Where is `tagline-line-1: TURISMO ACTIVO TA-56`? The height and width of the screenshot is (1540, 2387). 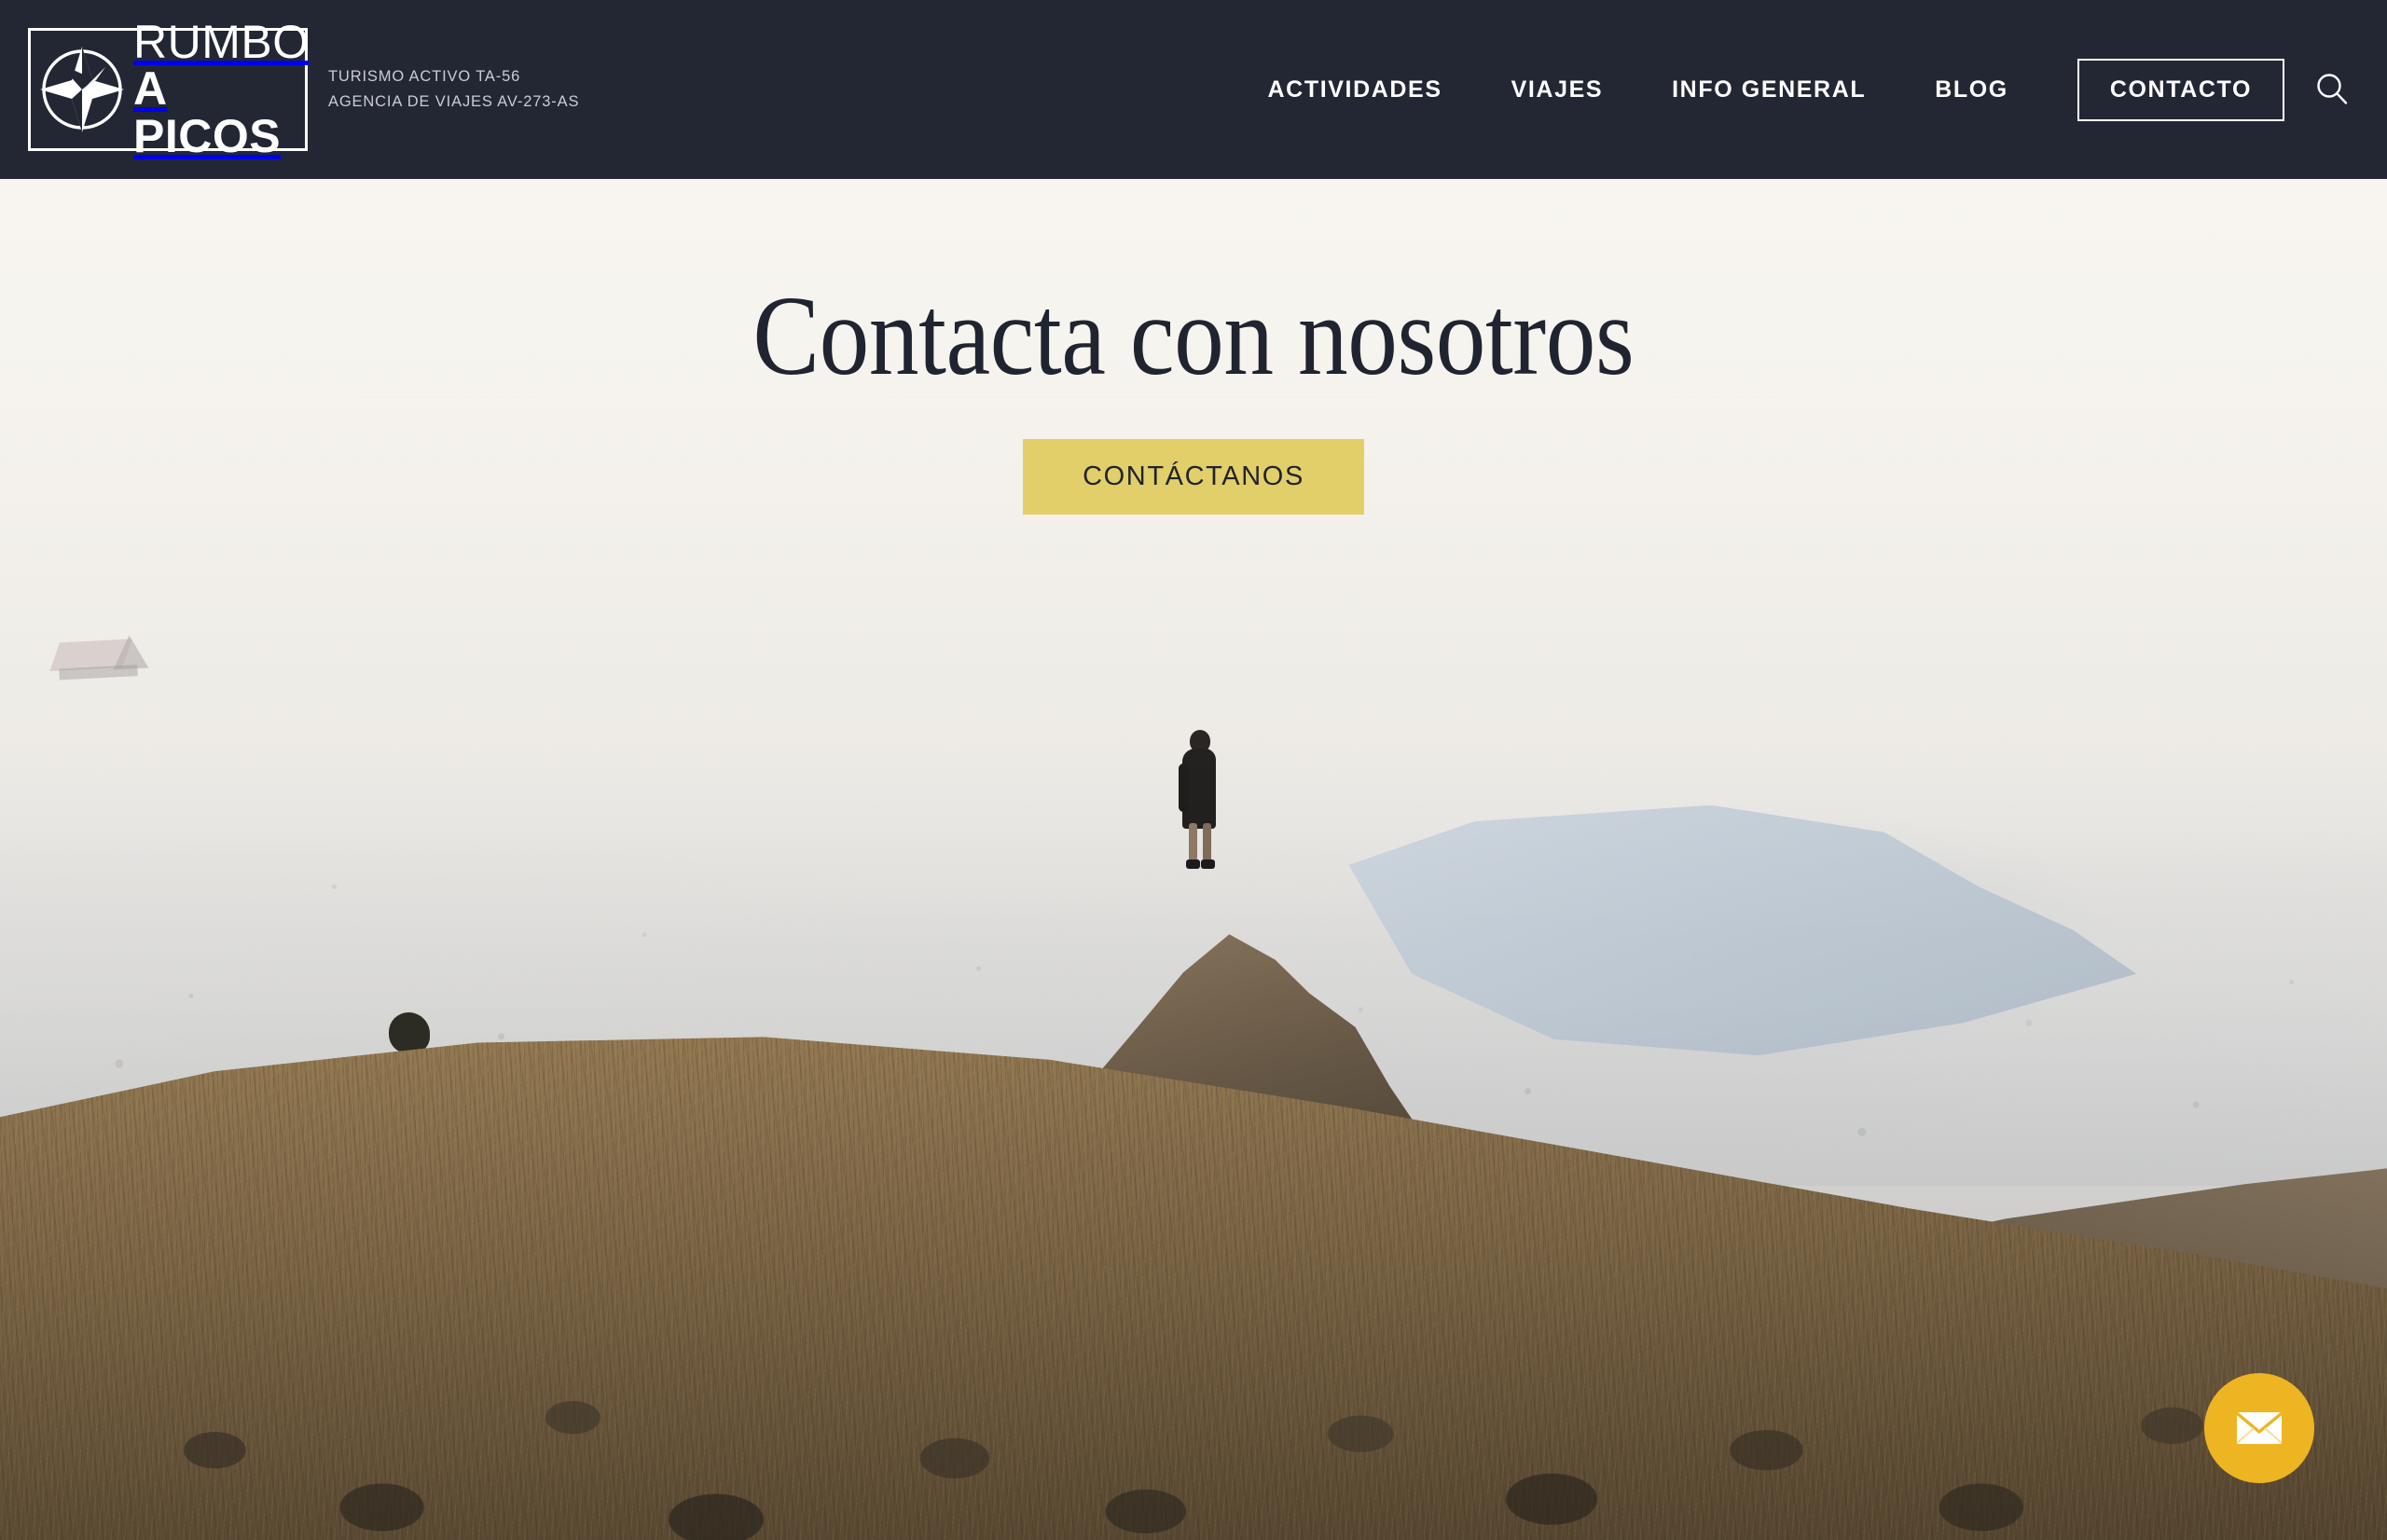
tagline-line-1: TURISMO ACTIVO TA-56 is located at coordinates (424, 77).